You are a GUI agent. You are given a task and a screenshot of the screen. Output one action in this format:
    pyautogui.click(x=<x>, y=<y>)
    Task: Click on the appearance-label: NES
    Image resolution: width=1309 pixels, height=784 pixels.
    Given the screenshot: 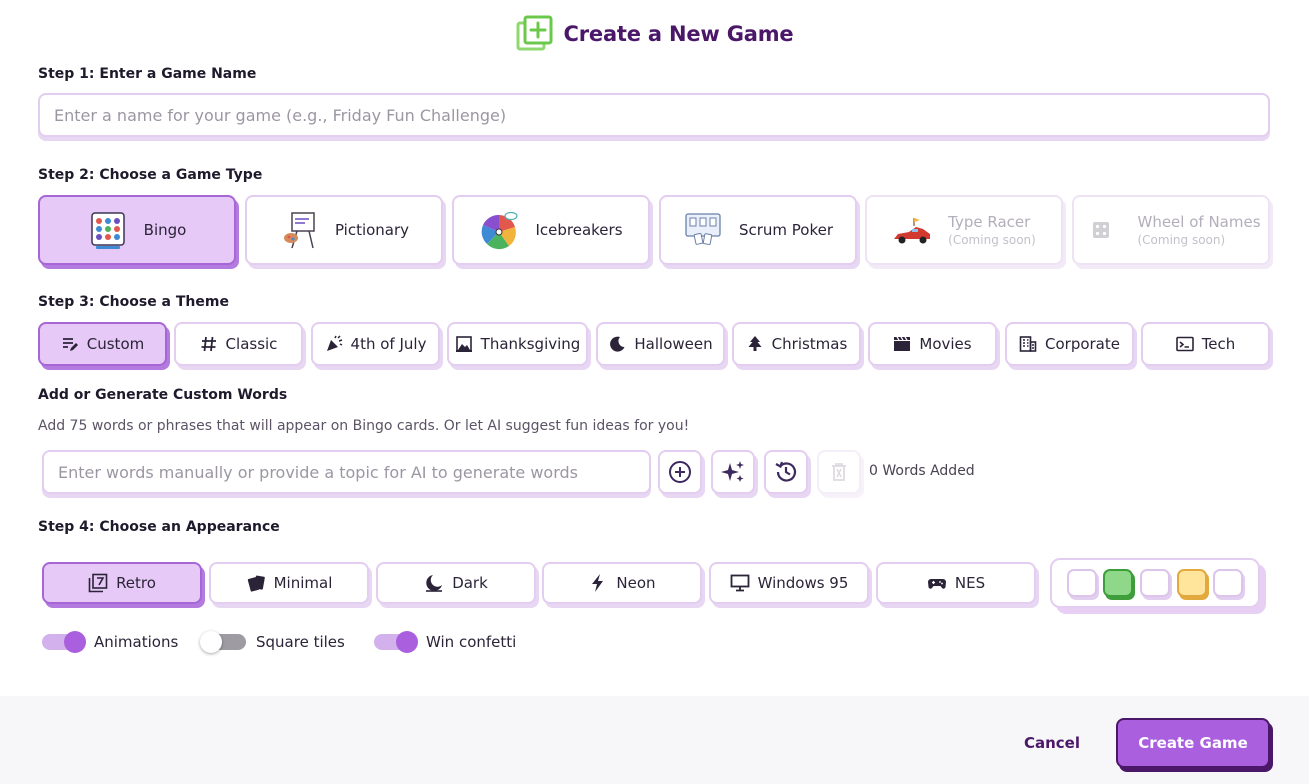 What is the action you would take?
    pyautogui.click(x=970, y=583)
    